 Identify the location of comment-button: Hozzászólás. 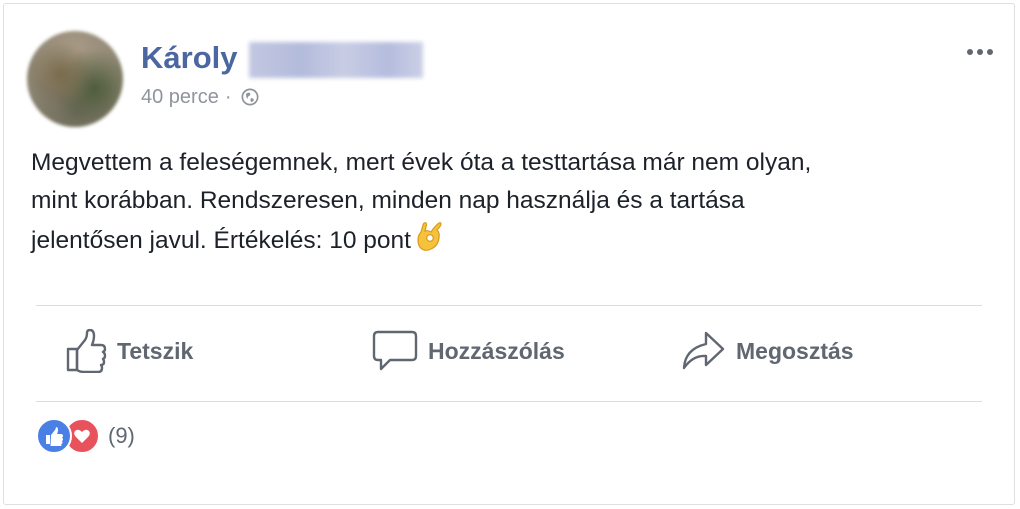
(468, 351).